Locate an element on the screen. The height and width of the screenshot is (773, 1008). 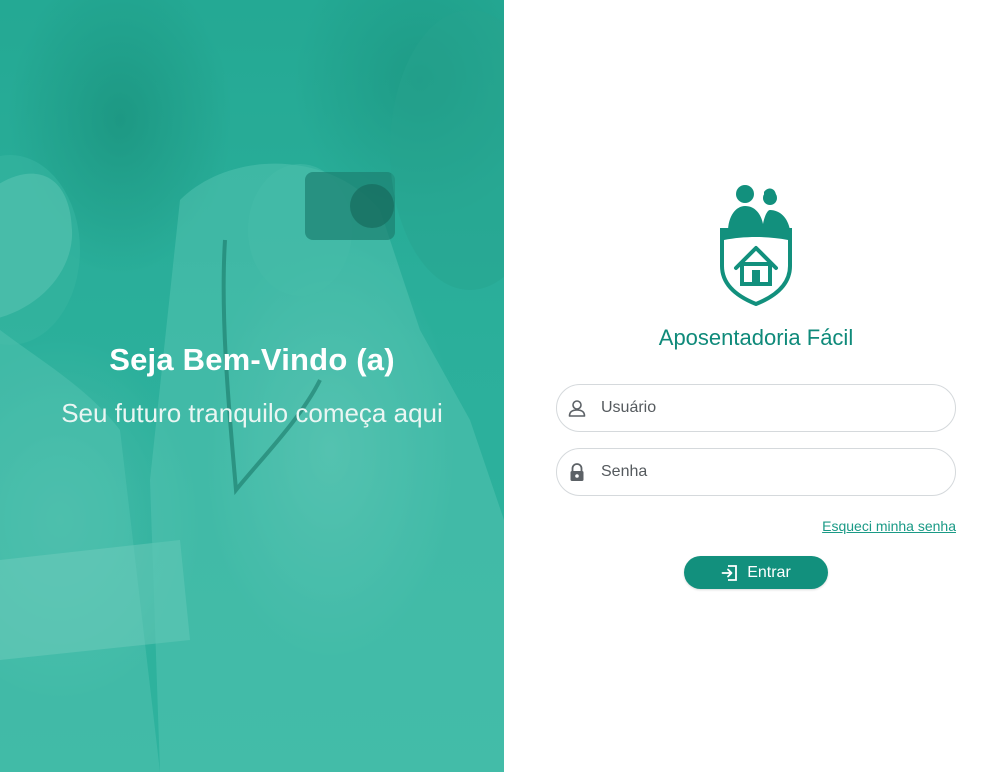
password-field is located at coordinates (756, 472).